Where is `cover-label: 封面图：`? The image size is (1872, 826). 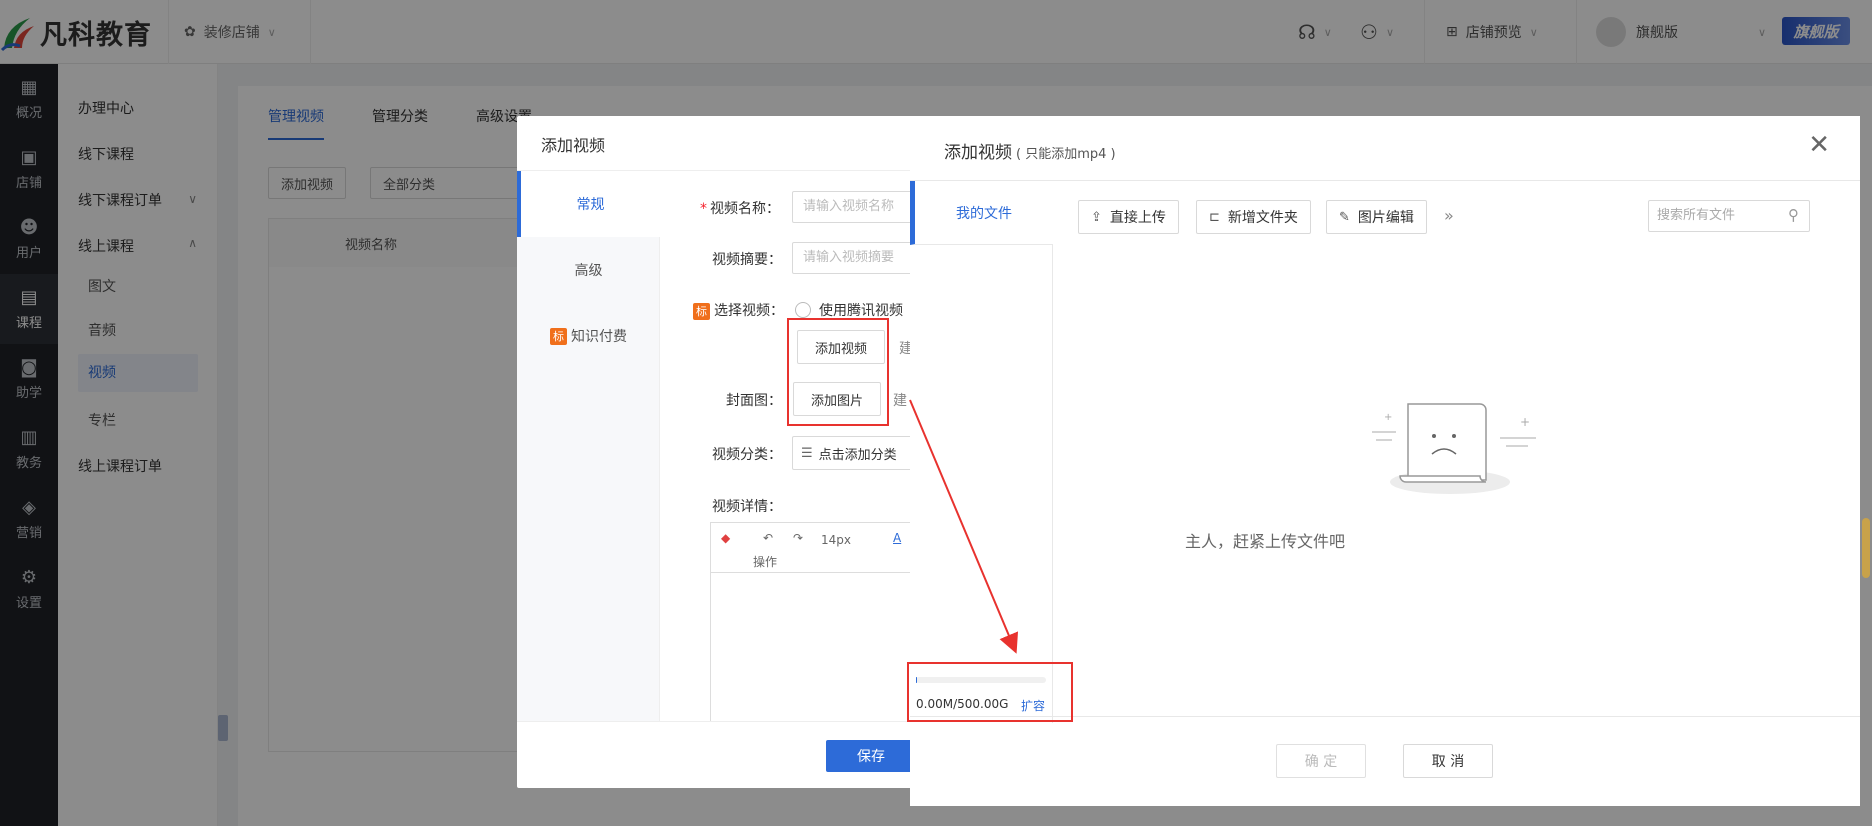 cover-label: 封面图： is located at coordinates (754, 401).